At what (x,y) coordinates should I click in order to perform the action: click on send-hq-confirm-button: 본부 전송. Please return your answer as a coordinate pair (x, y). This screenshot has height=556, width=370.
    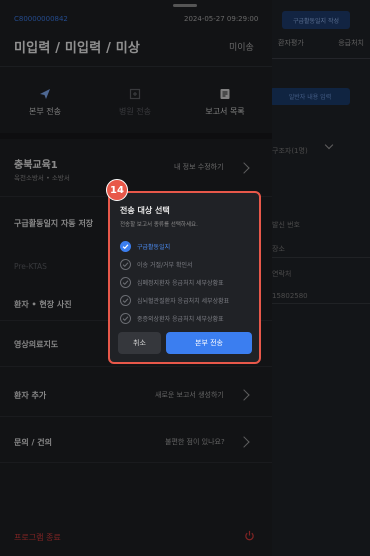
    Looking at the image, I should click on (209, 343).